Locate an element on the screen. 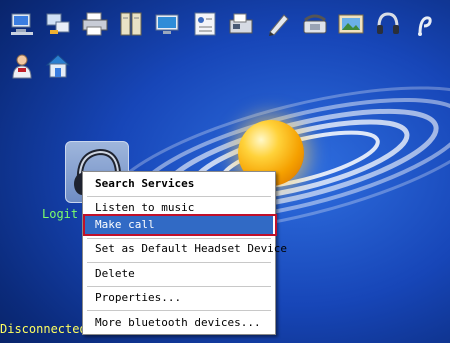 This screenshot has width=450, height=343. connection-status: Disconnected is located at coordinates (43, 329).